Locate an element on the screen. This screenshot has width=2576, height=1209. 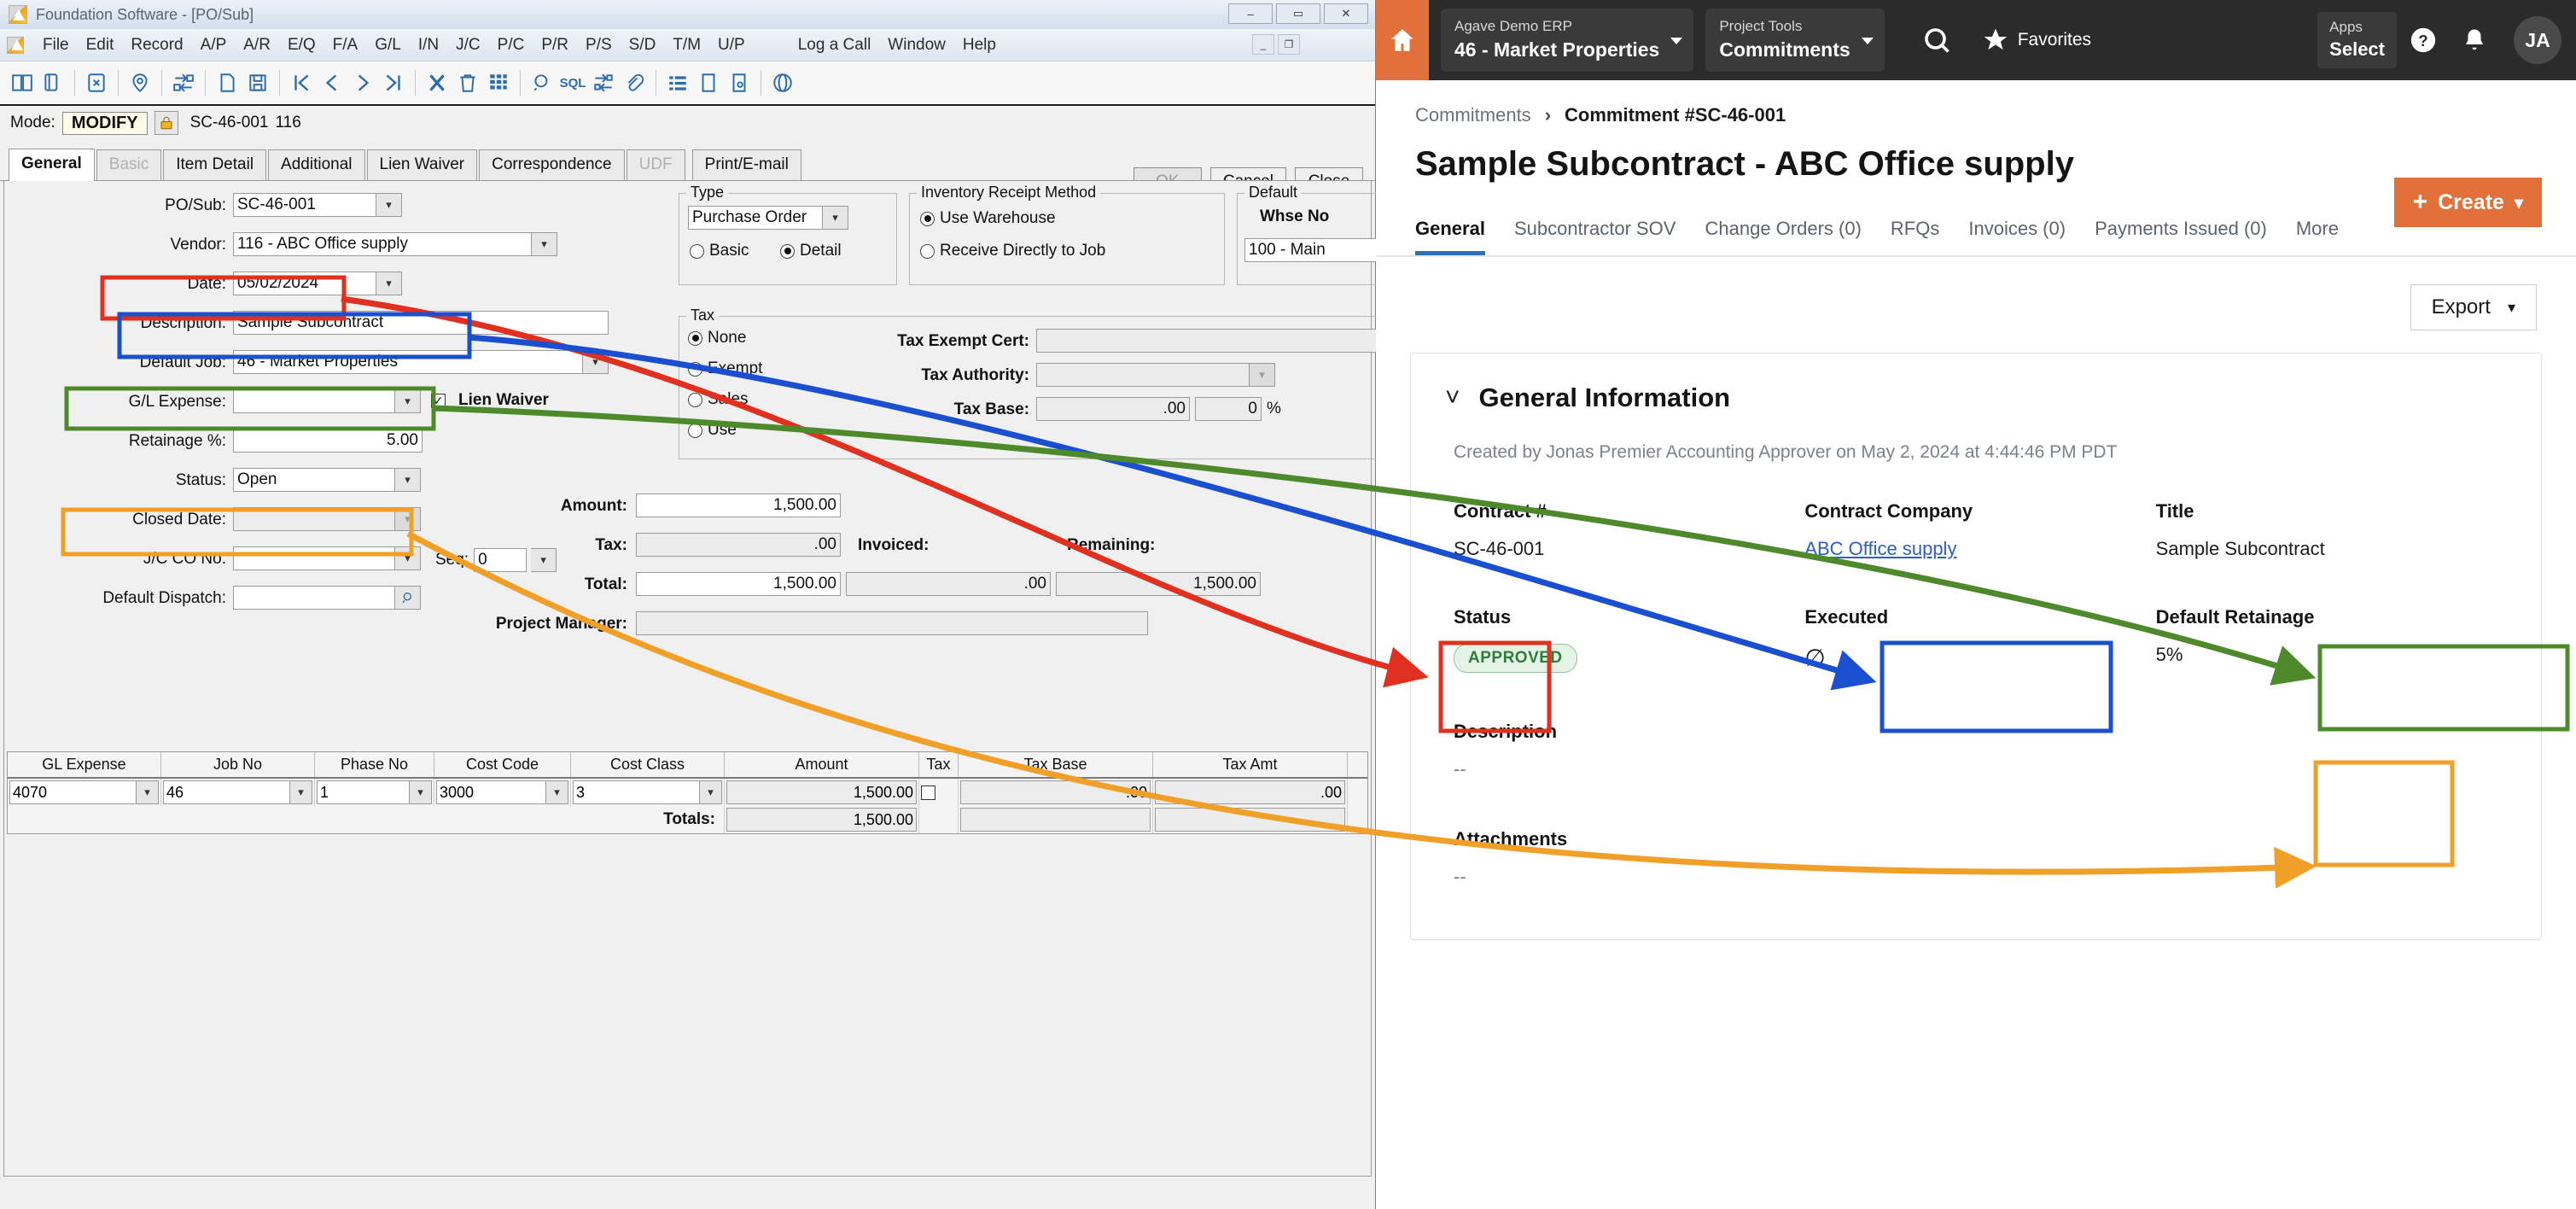
tab-print-email: Print/E-mail is located at coordinates (746, 164).